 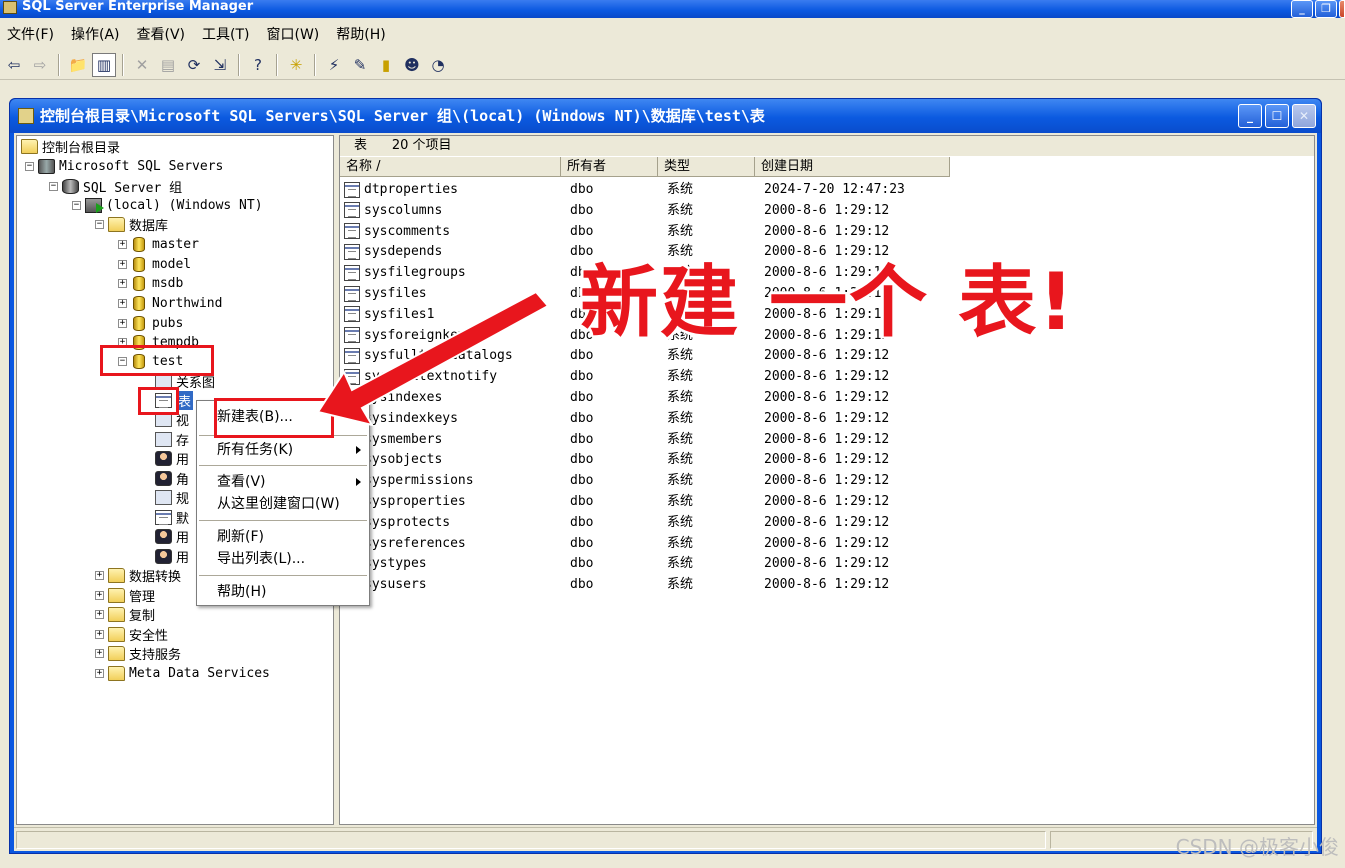 What do you see at coordinates (828, 303) in the screenshot?
I see `annotation-text: 新建 一个 表!` at bounding box center [828, 303].